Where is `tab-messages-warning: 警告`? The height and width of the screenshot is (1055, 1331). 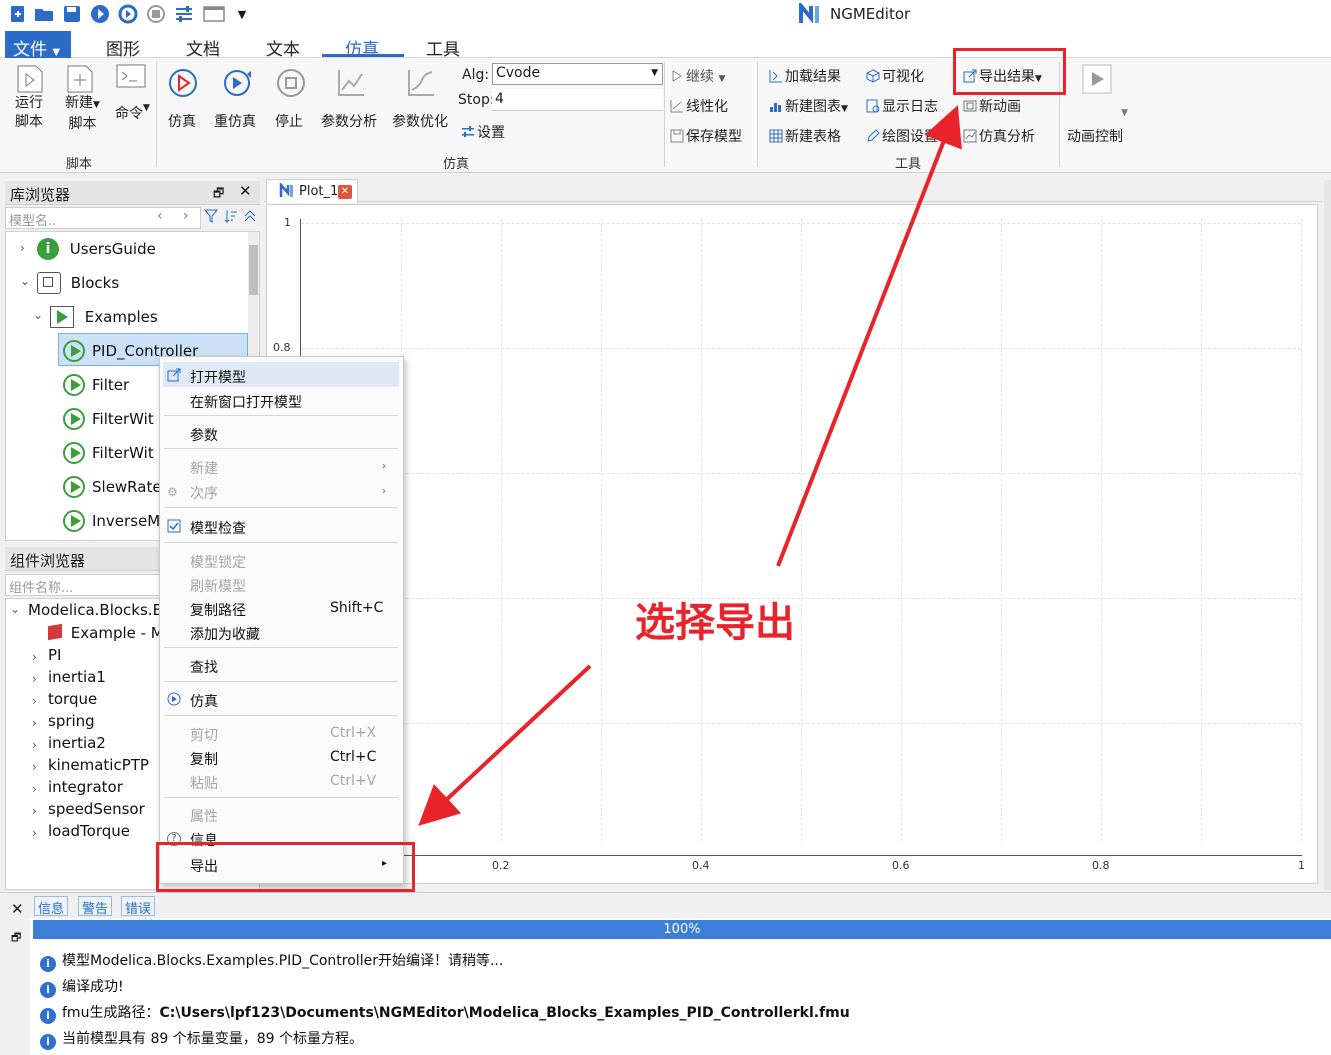
tab-messages-warning: 警告 is located at coordinates (95, 906).